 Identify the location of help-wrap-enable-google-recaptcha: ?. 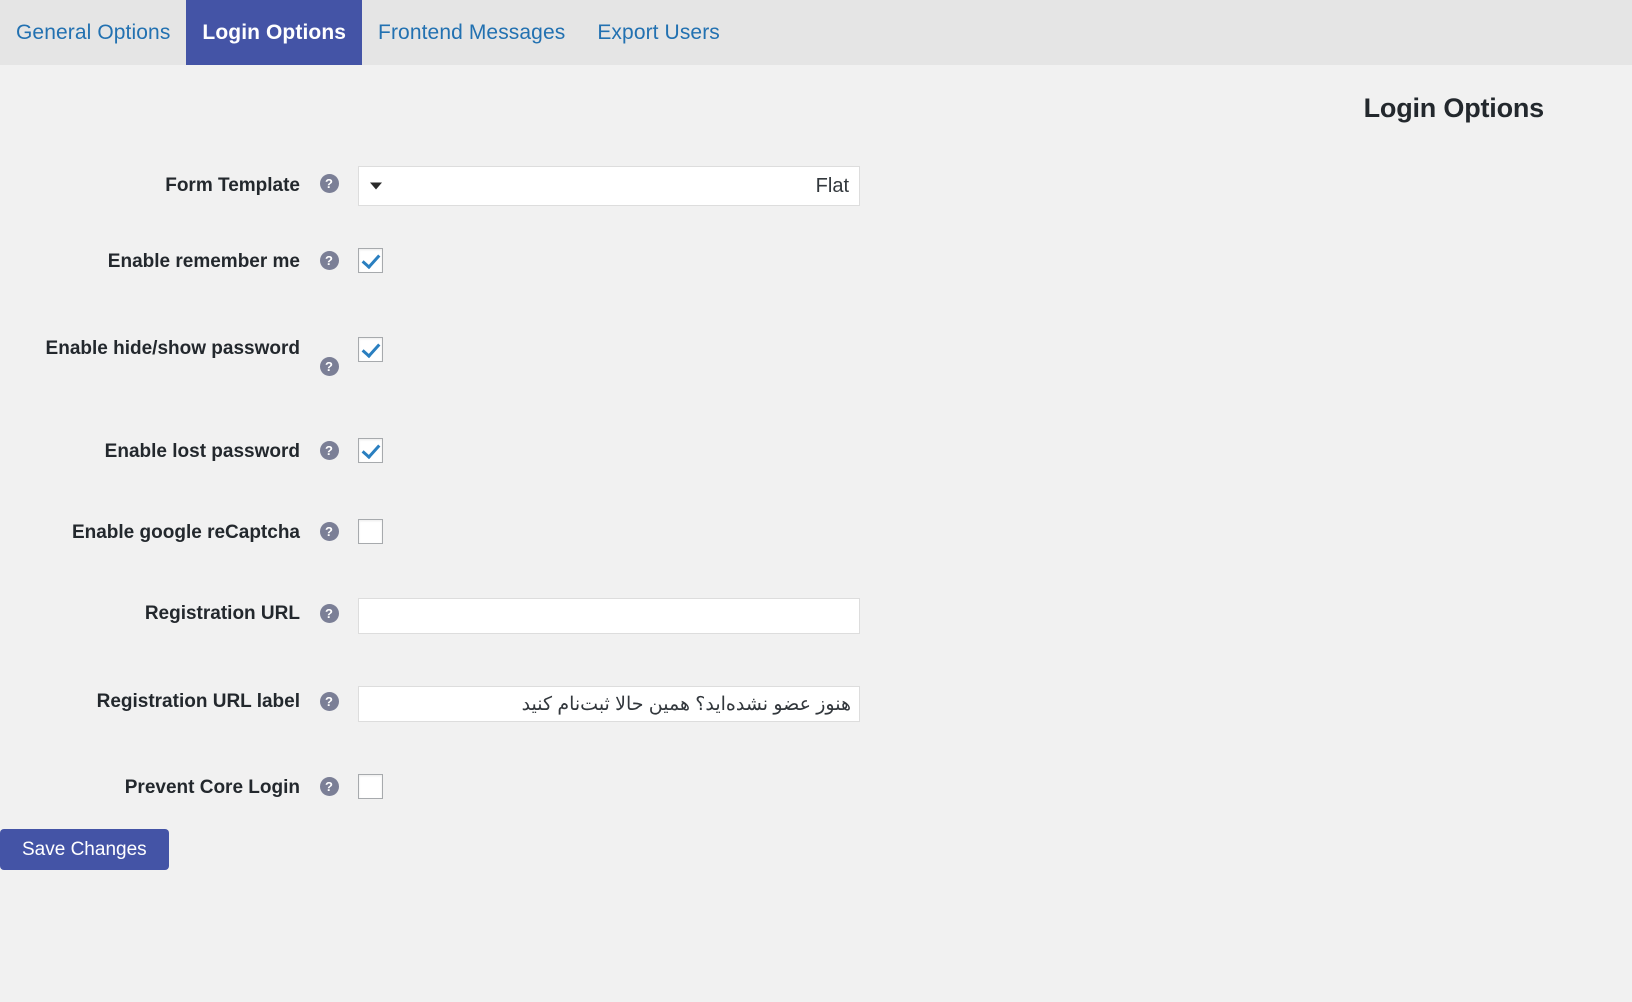
(329, 530).